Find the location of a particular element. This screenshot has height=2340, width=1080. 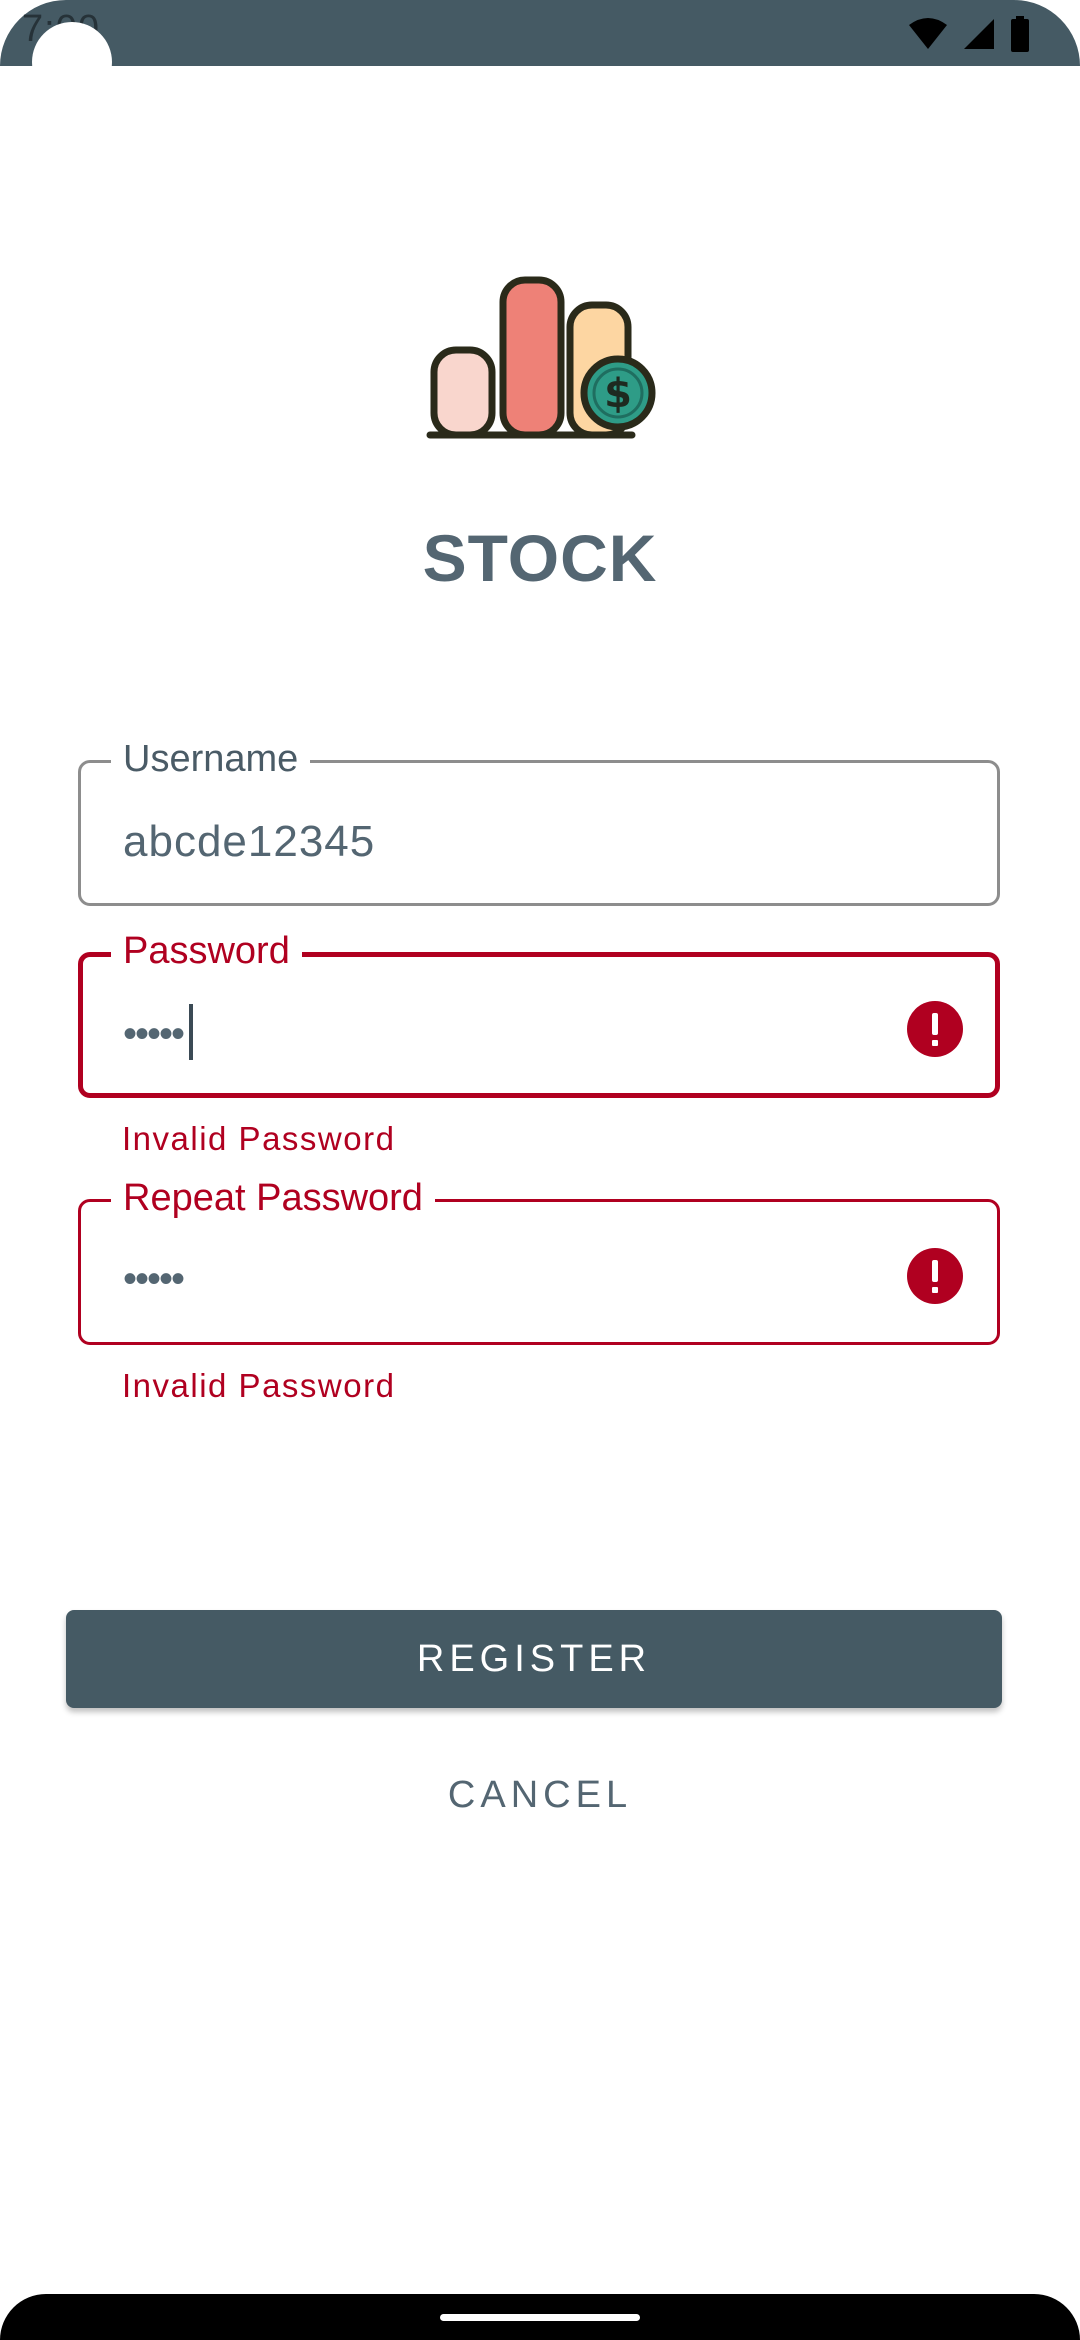

password-label: Password is located at coordinates (206, 951).